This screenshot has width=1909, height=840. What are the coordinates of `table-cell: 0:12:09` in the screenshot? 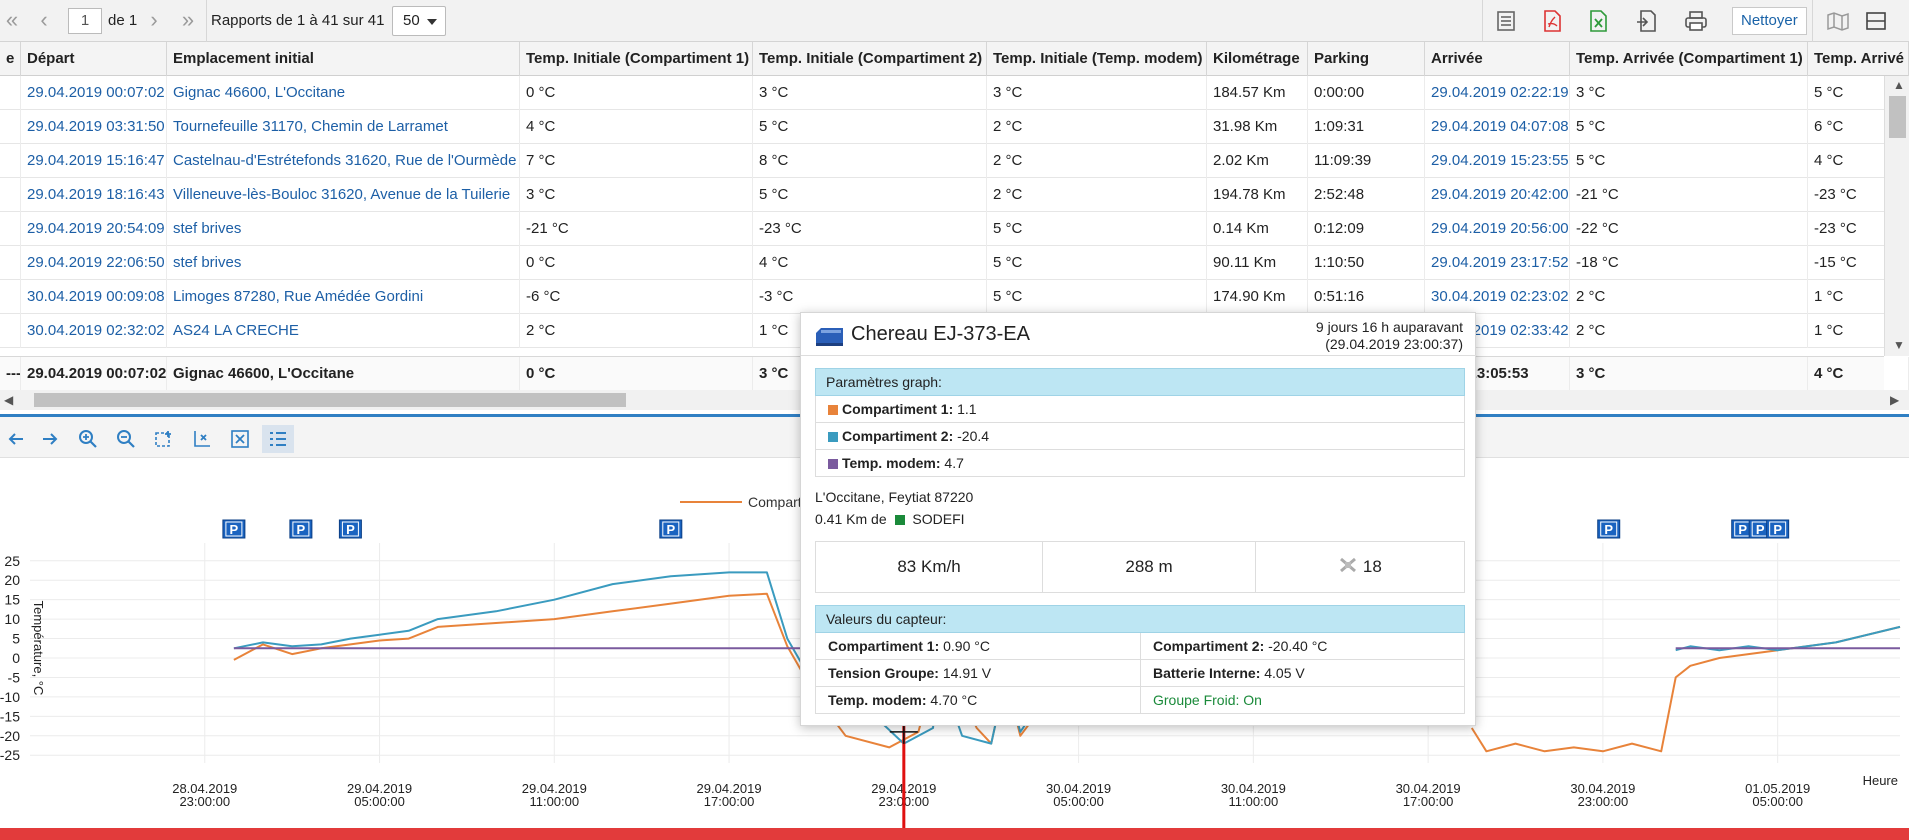 It's located at (1366, 229).